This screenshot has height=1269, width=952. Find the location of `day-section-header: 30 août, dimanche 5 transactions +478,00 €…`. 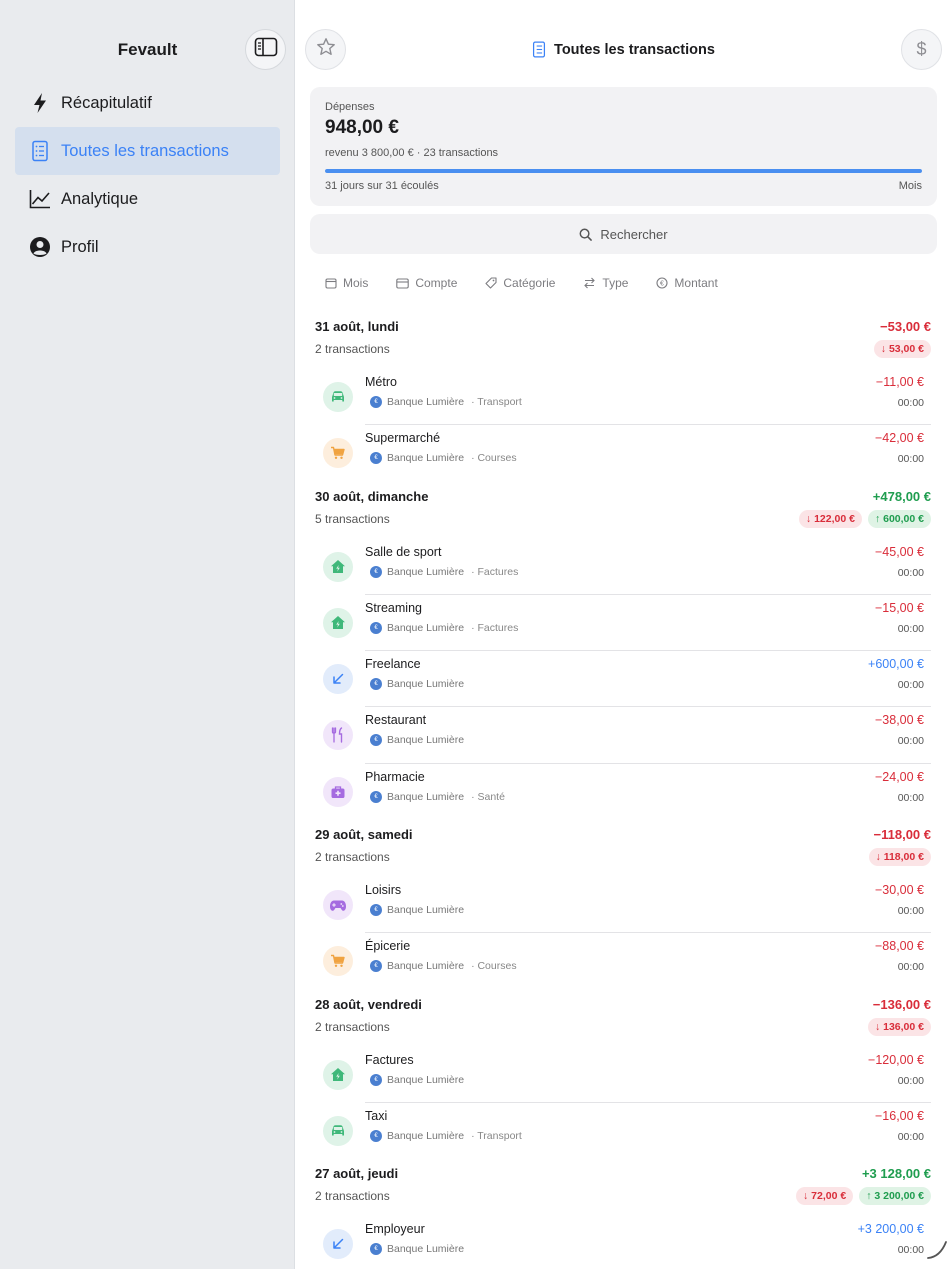

day-section-header: 30 août, dimanche 5 transactions +478,00 €… is located at coordinates (623, 510).